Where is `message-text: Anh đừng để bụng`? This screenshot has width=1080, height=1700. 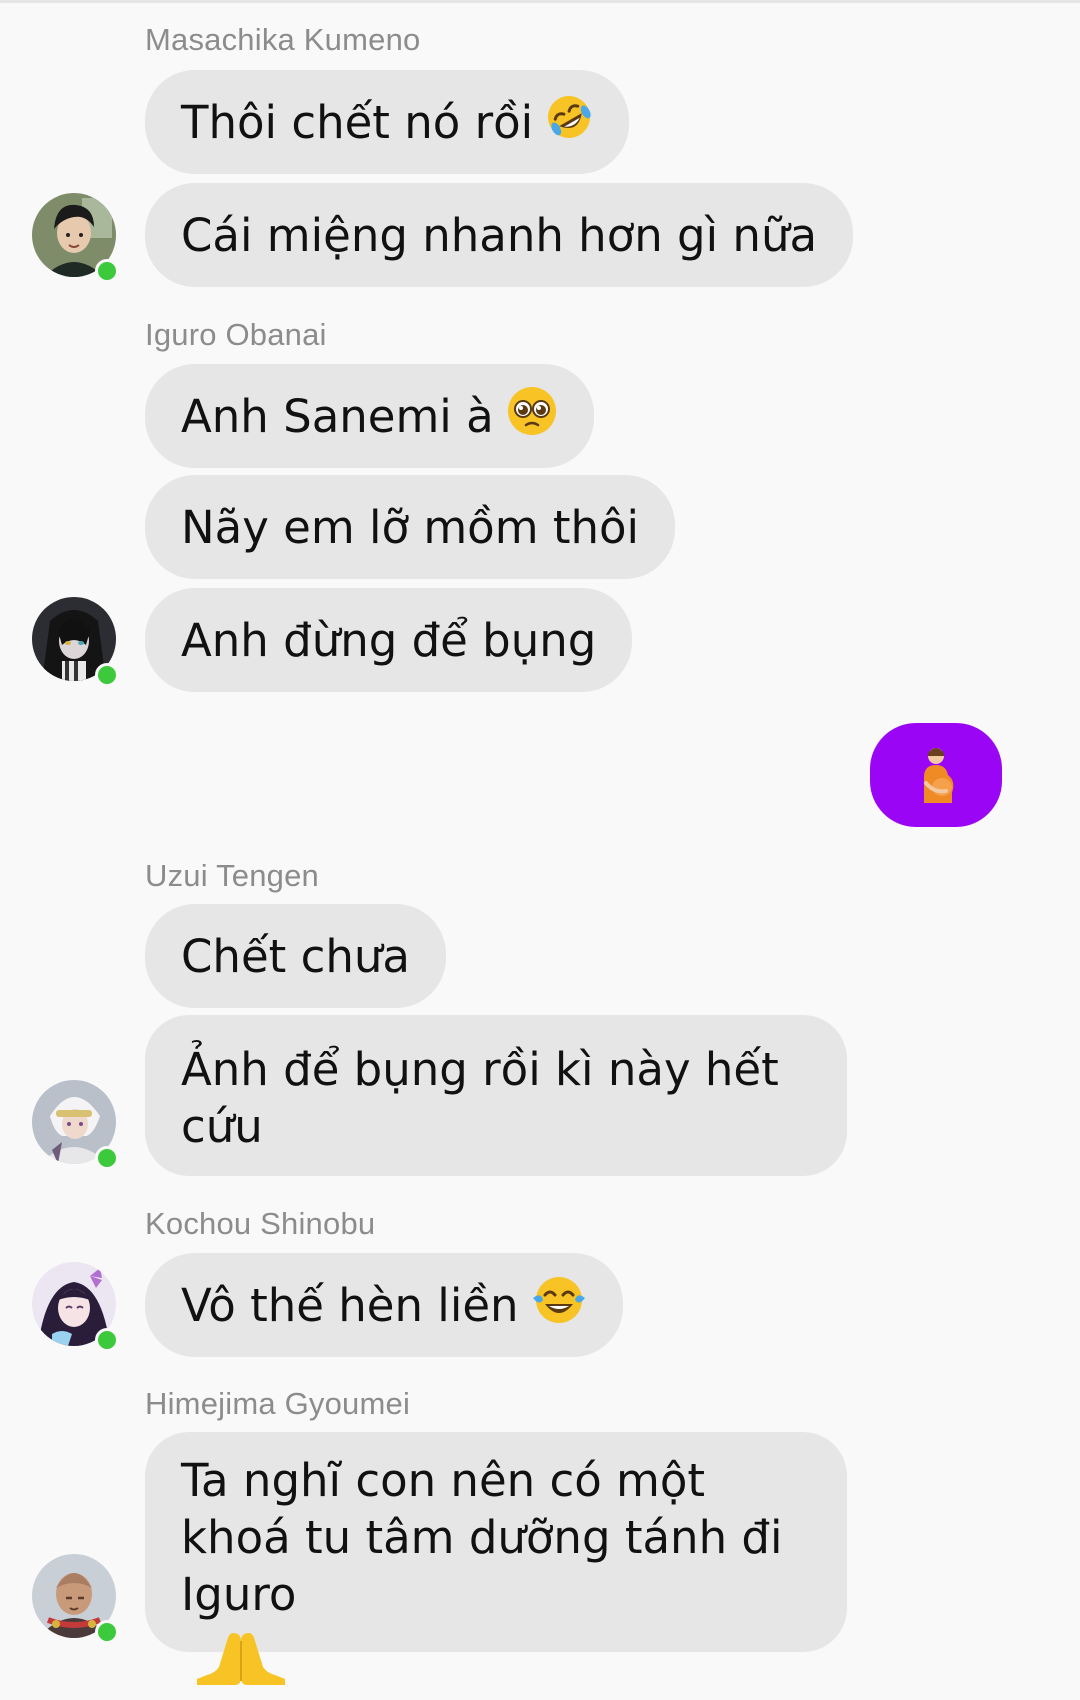 message-text: Anh đừng để bụng is located at coordinates (389, 640).